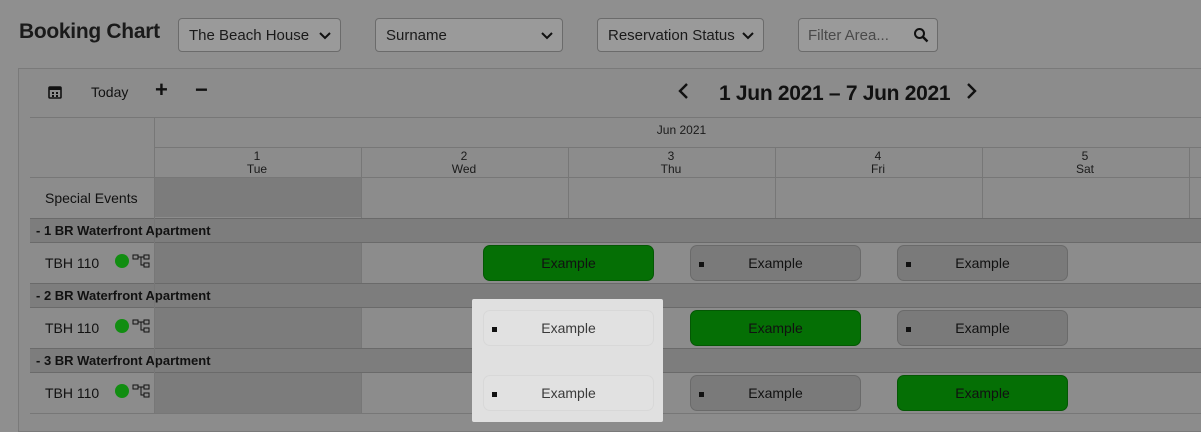 Image resolution: width=1201 pixels, height=432 pixels. I want to click on sort-select-value: Surname, so click(416, 35).